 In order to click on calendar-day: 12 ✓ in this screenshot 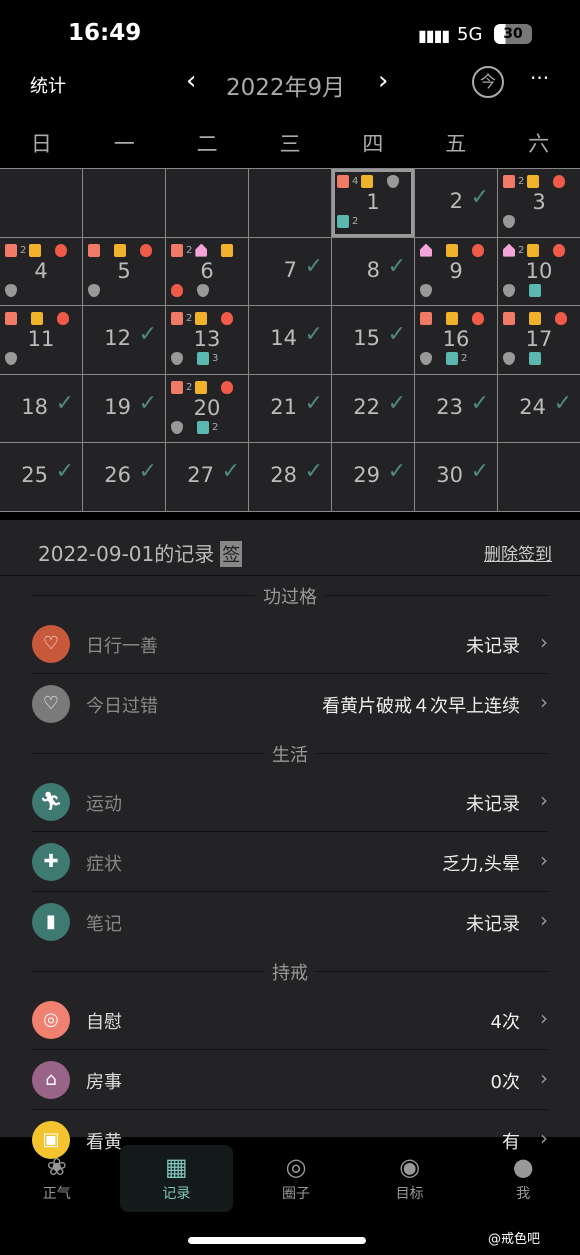, I will do `click(124, 340)`.